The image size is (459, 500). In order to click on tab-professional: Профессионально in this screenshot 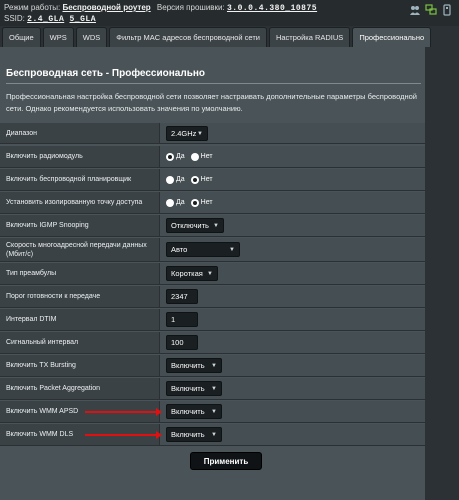, I will do `click(392, 37)`.